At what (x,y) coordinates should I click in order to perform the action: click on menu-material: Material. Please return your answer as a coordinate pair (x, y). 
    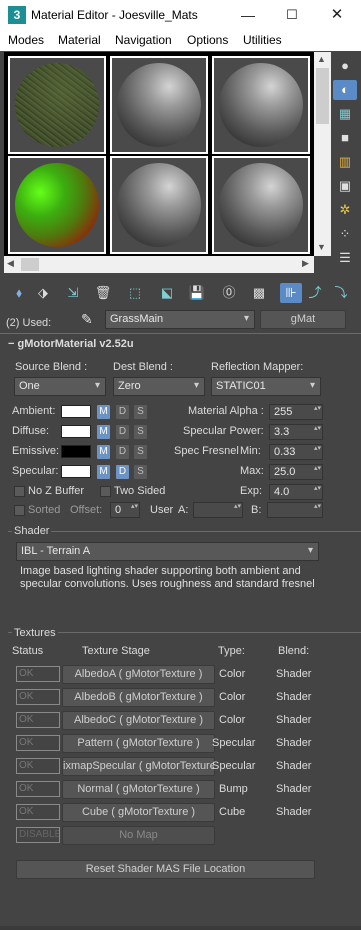
    Looking at the image, I should click on (79, 40).